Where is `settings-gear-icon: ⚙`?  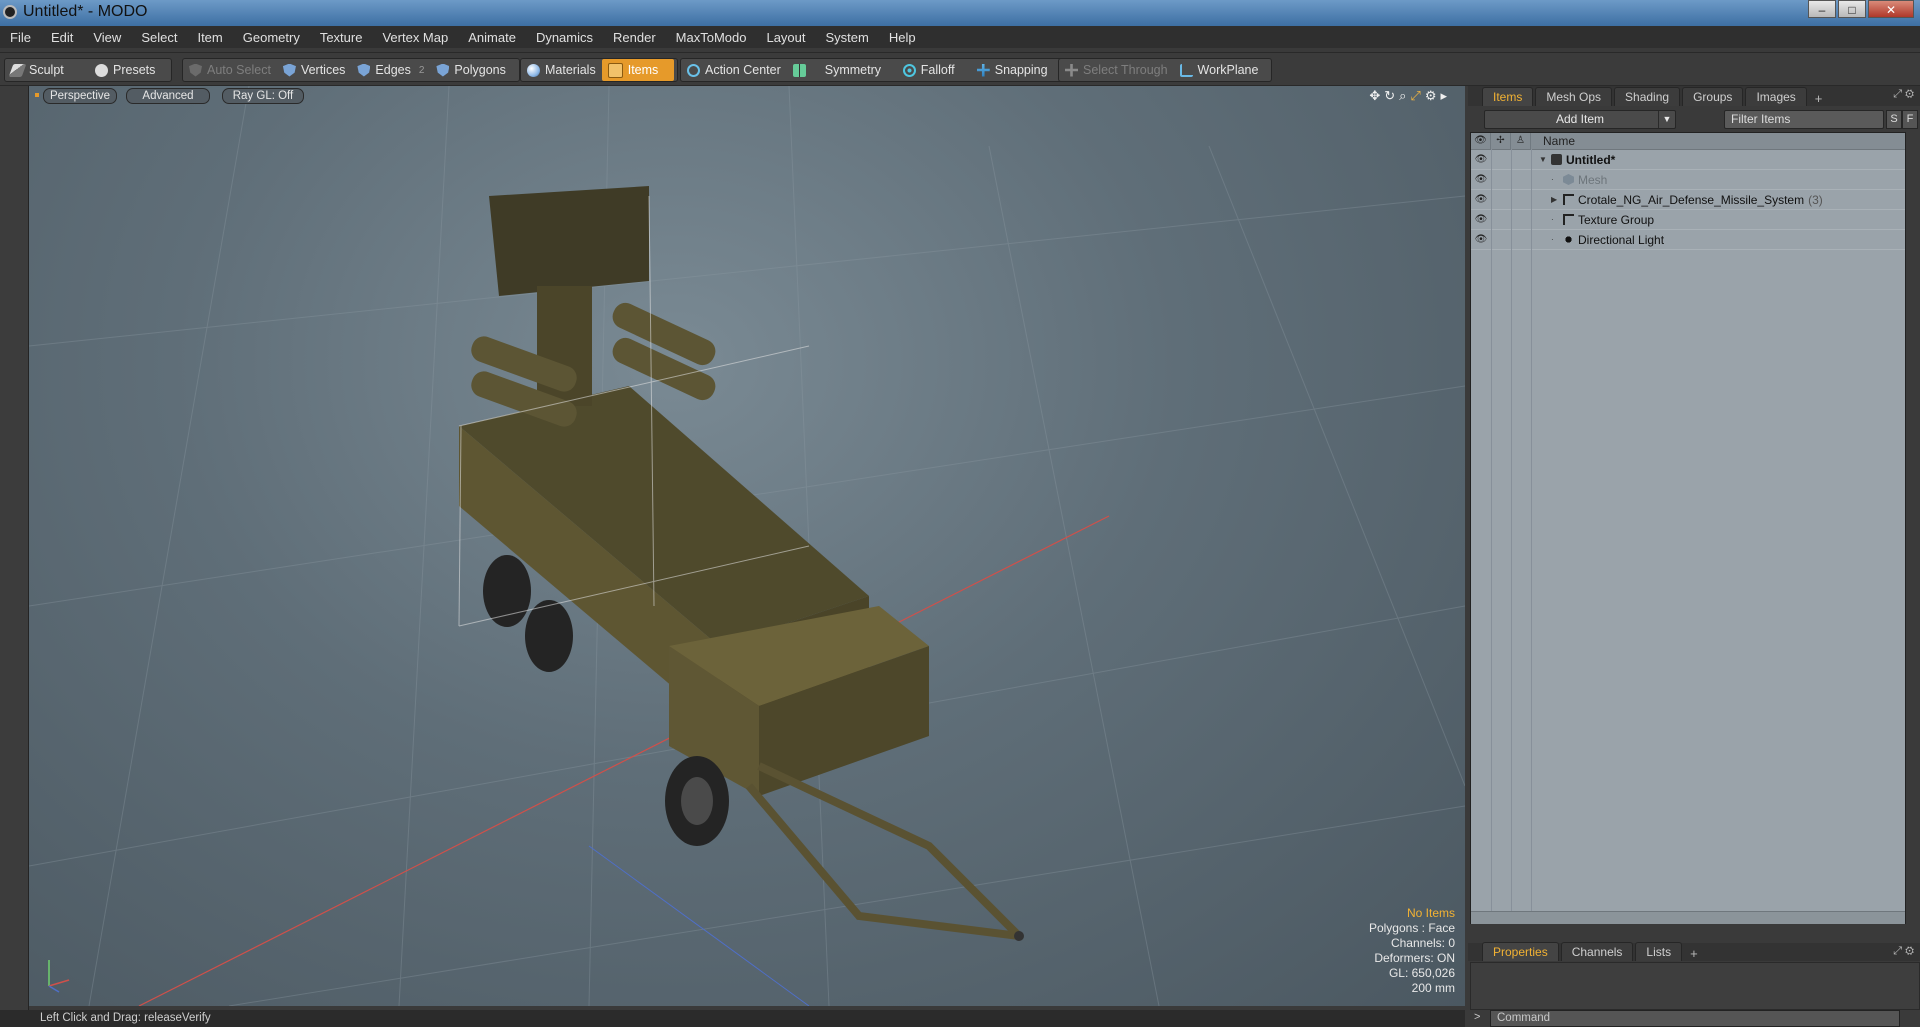 settings-gear-icon: ⚙ is located at coordinates (1431, 96).